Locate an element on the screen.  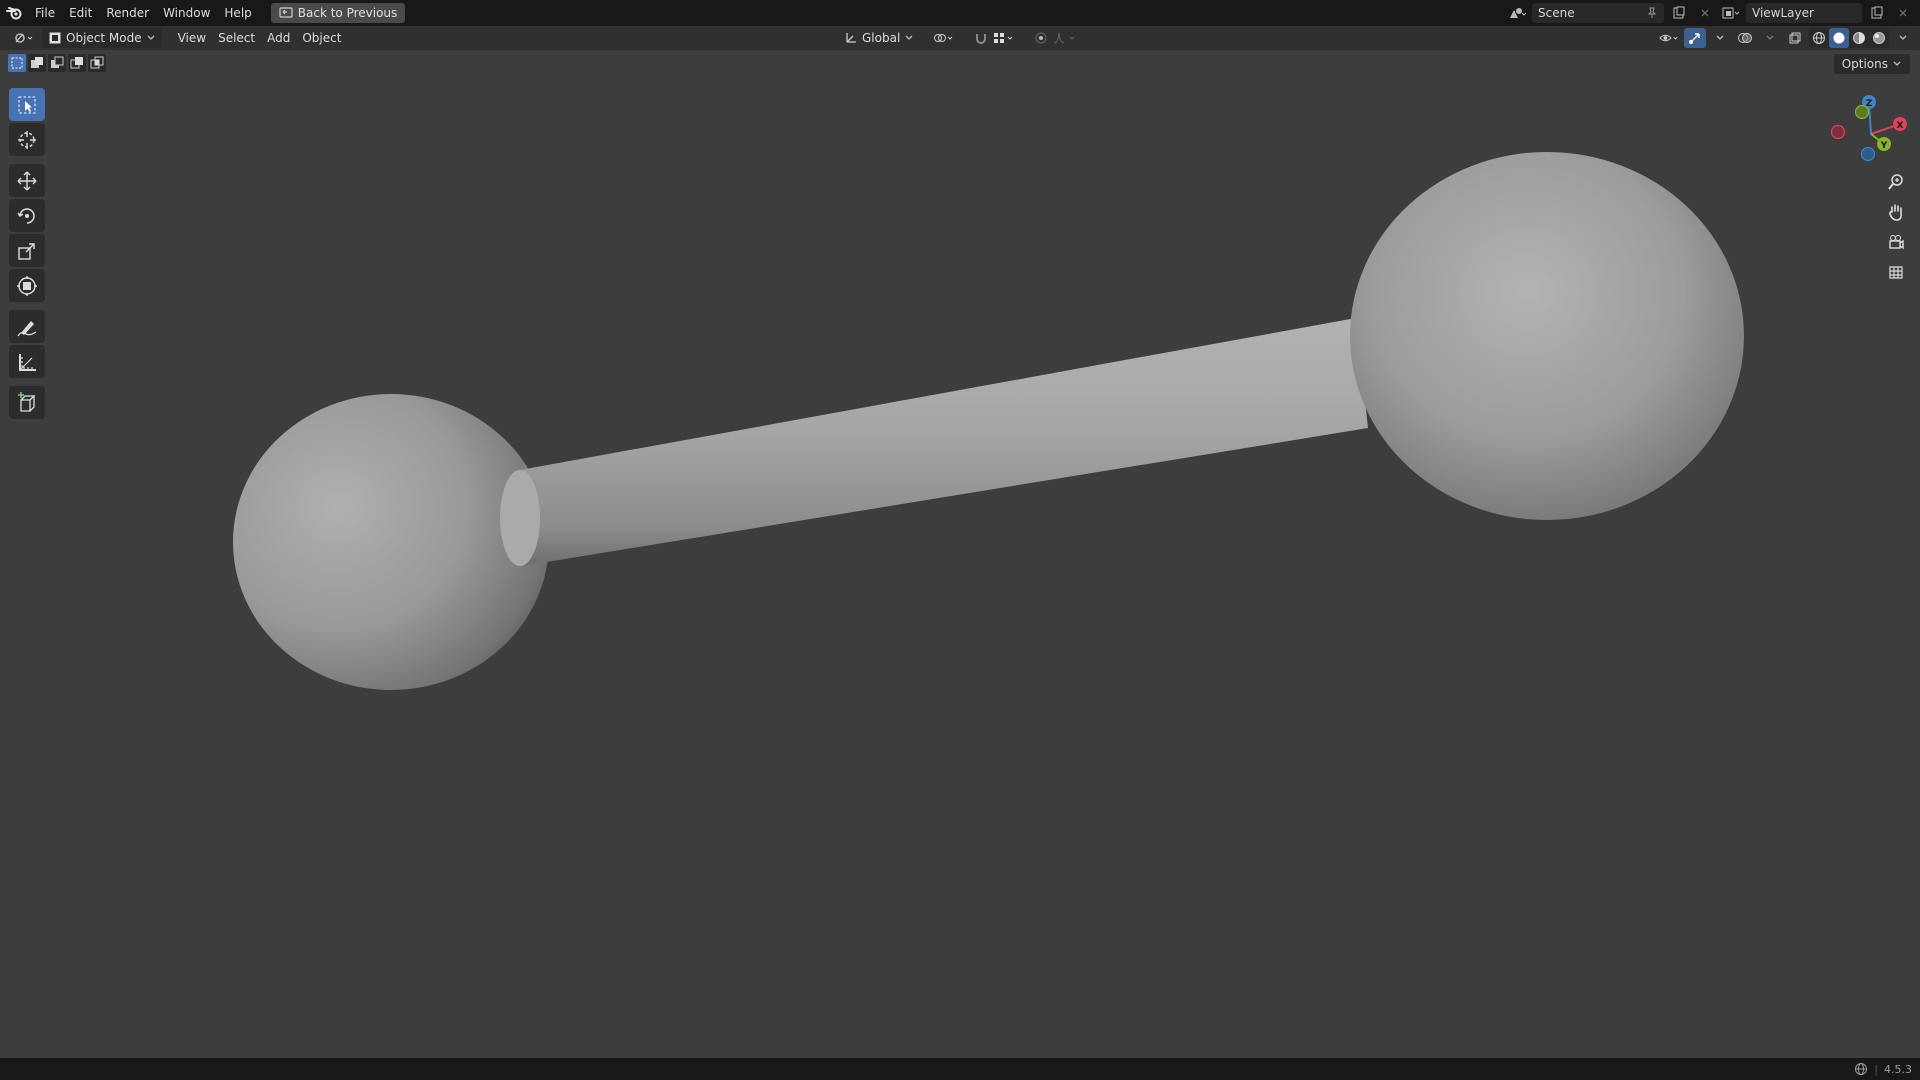
viewlayer-name-field: ViewLayer is located at coordinates (1804, 13).